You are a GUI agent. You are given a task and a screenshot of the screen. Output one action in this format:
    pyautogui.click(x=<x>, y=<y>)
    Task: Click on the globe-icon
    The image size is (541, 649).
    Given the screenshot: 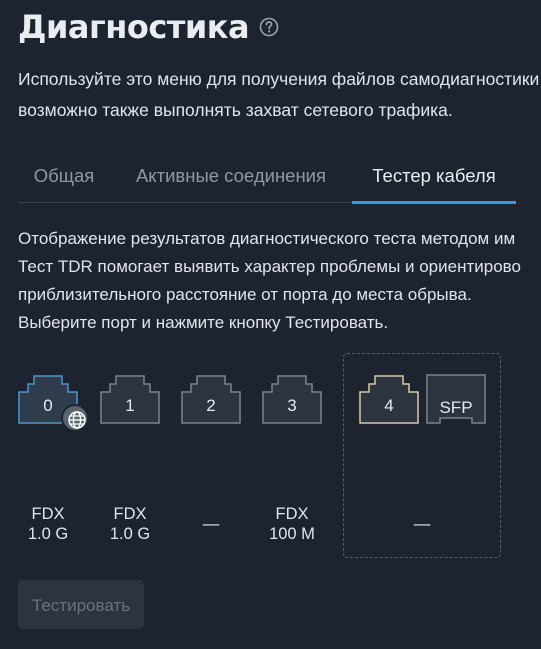 What is the action you would take?
    pyautogui.click(x=77, y=420)
    